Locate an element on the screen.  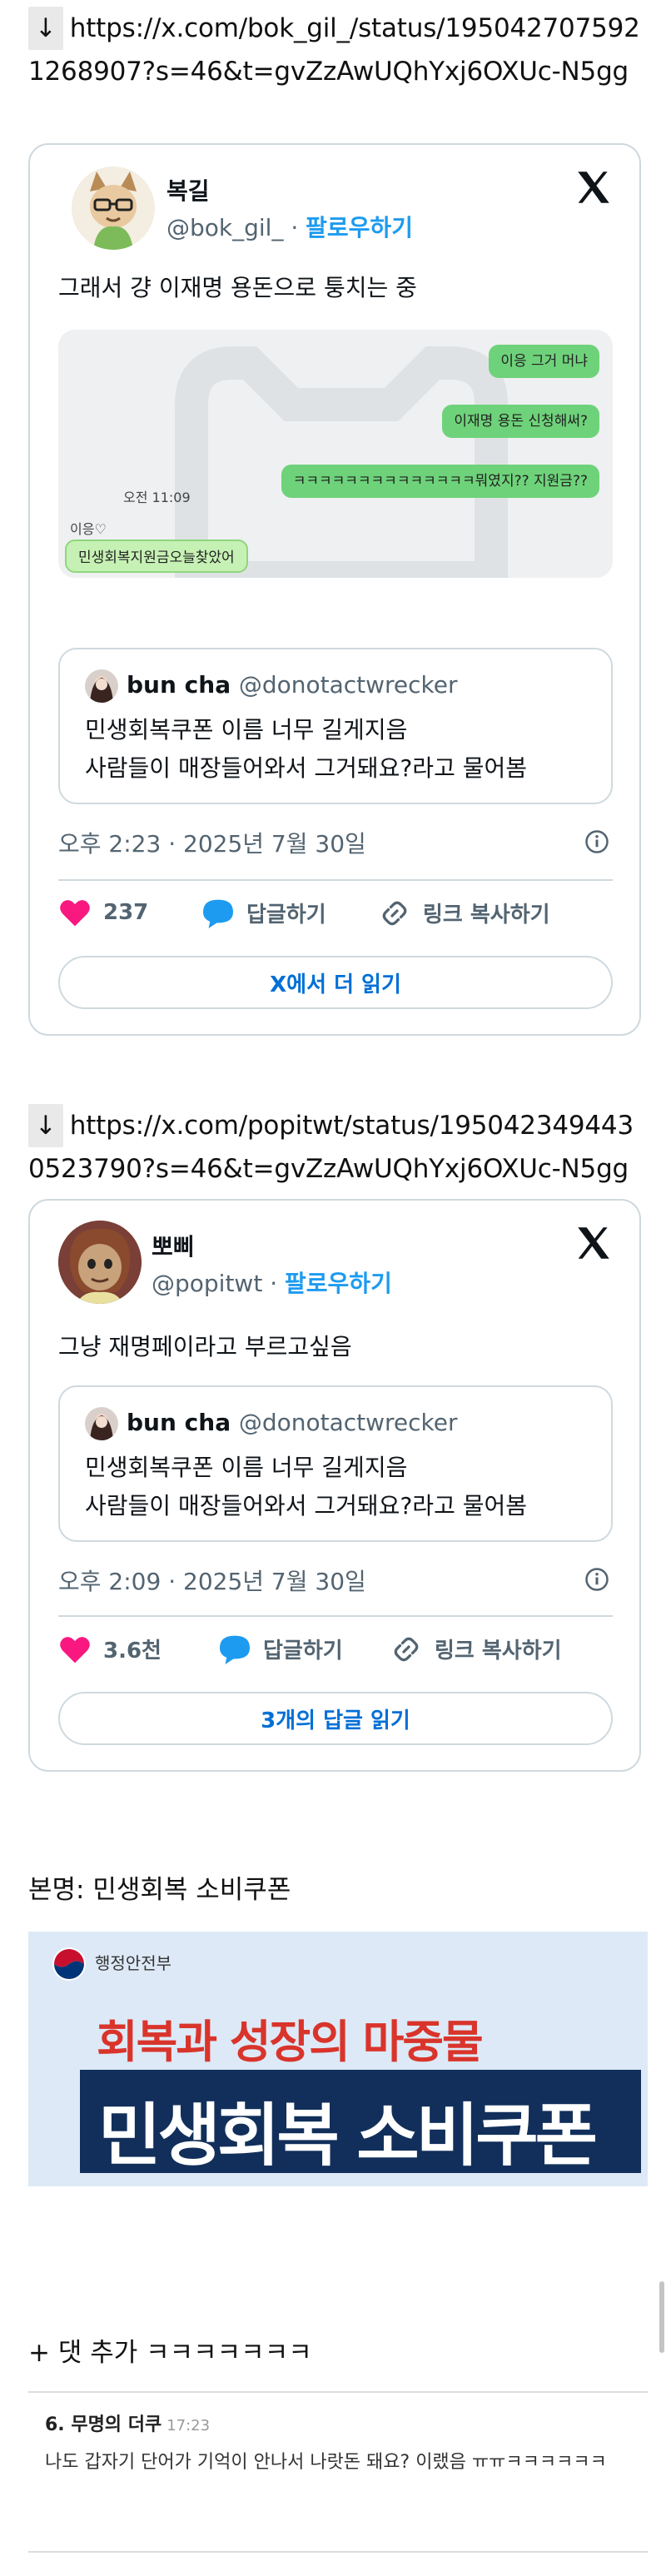
comment-author: 6. 무명의 더쿠 is located at coordinates (103, 2424).